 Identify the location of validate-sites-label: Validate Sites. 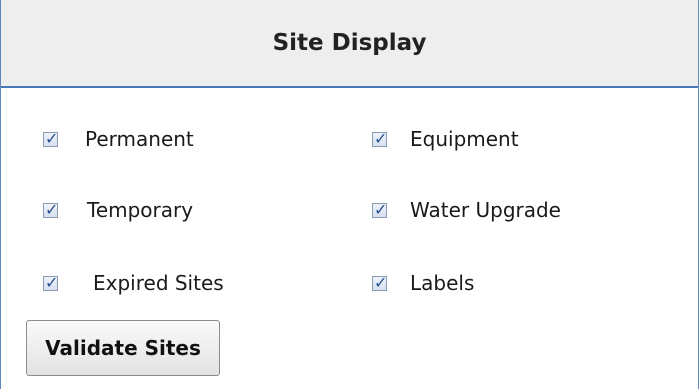
(123, 348).